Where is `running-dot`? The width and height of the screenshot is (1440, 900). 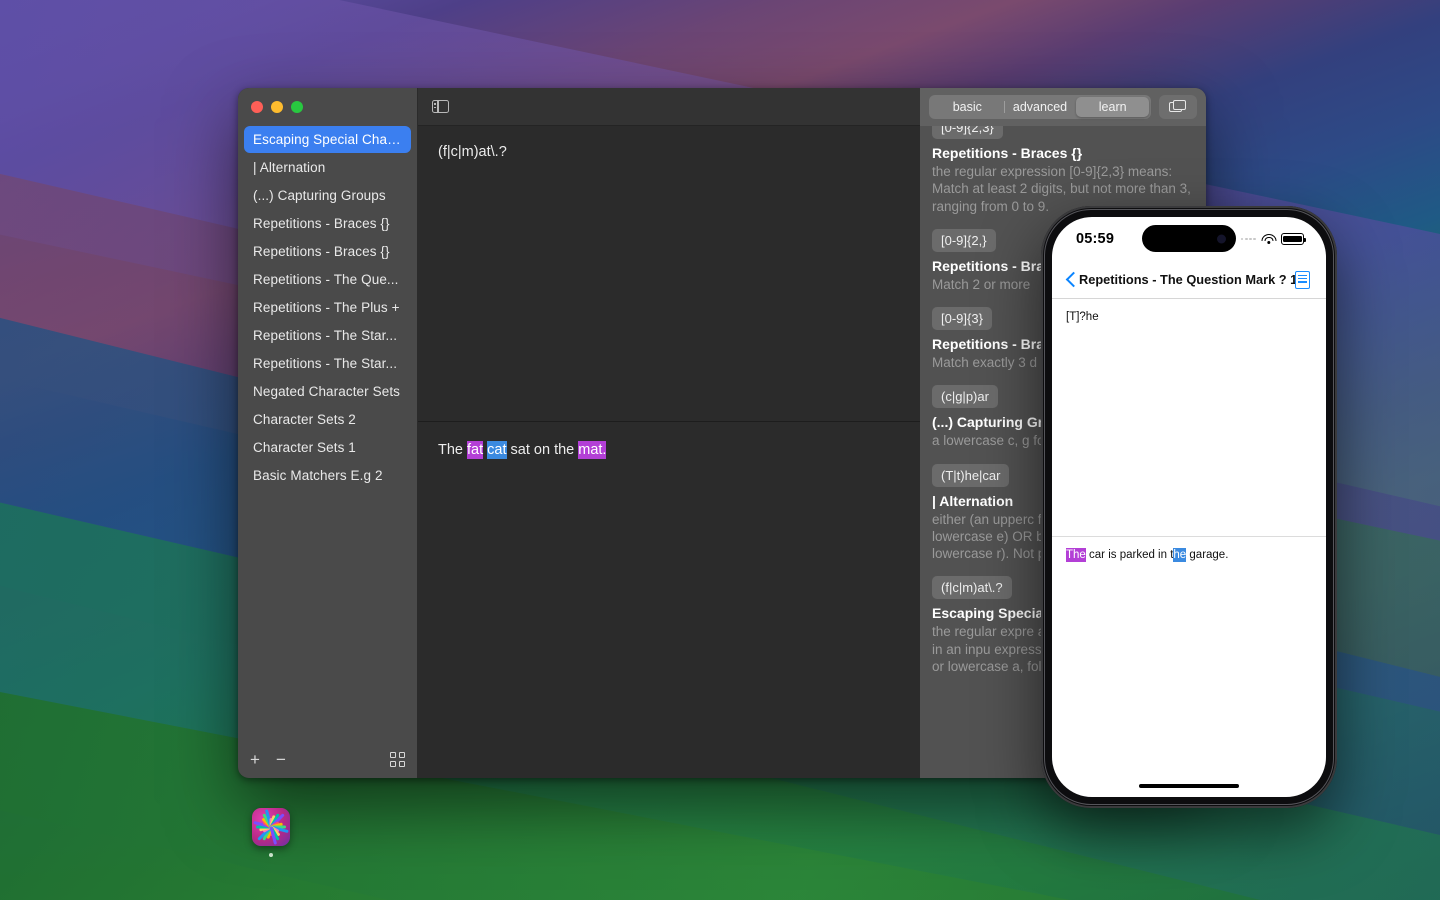 running-dot is located at coordinates (271, 855).